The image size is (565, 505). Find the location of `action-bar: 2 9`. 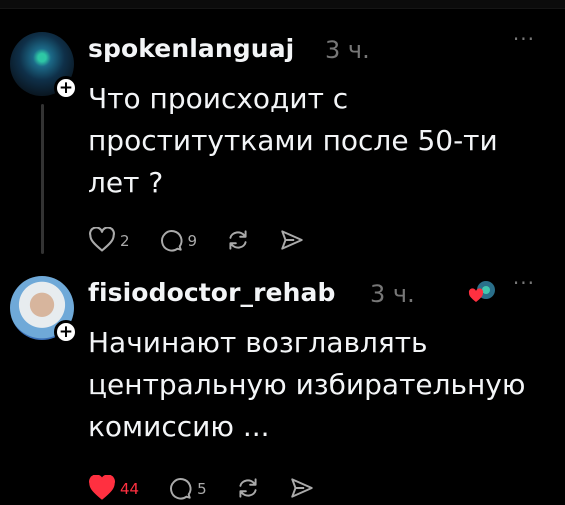

action-bar: 2 9 is located at coordinates (210, 240).